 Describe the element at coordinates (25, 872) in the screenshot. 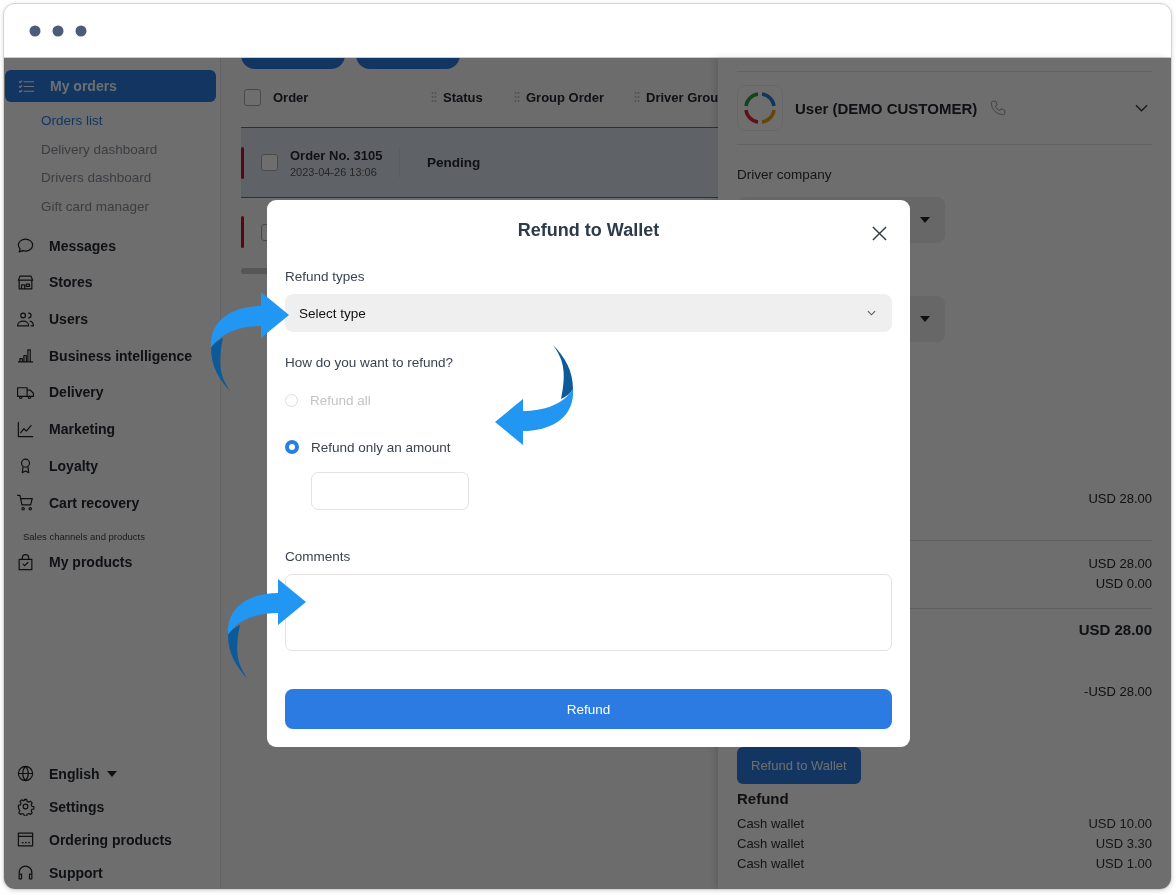

I see `headset-icon` at that location.